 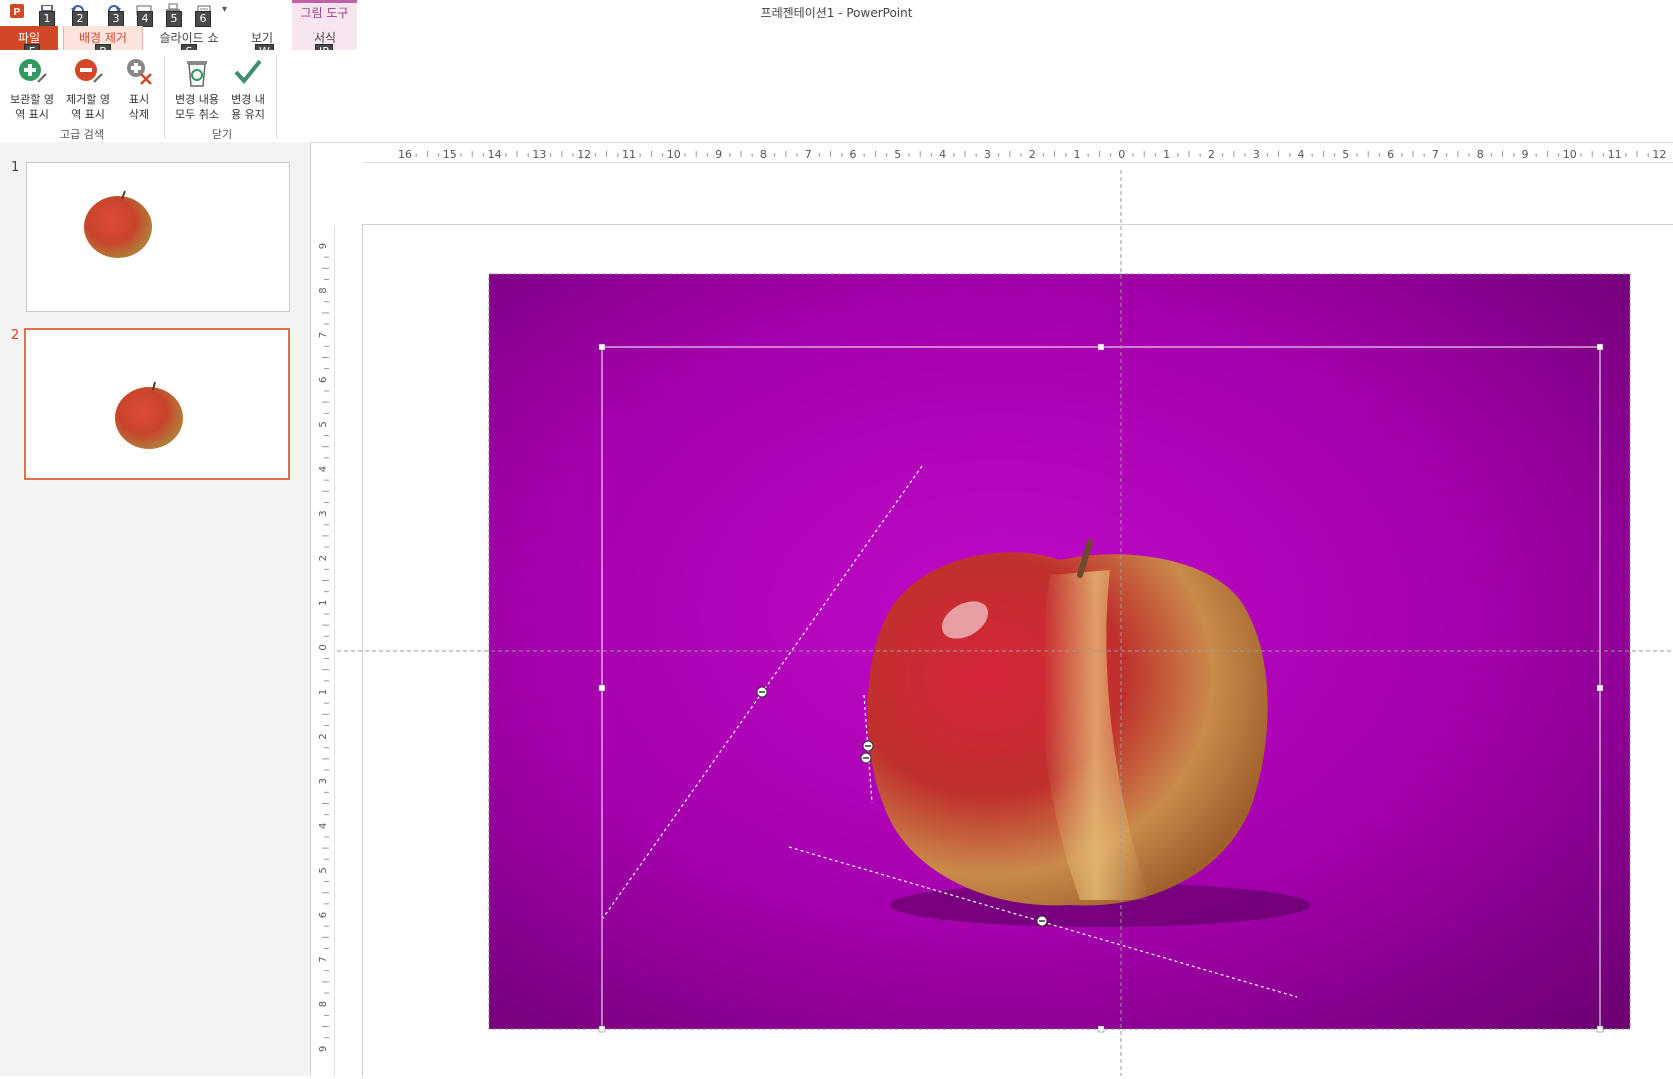 I want to click on apple-image, so click(x=1067, y=722).